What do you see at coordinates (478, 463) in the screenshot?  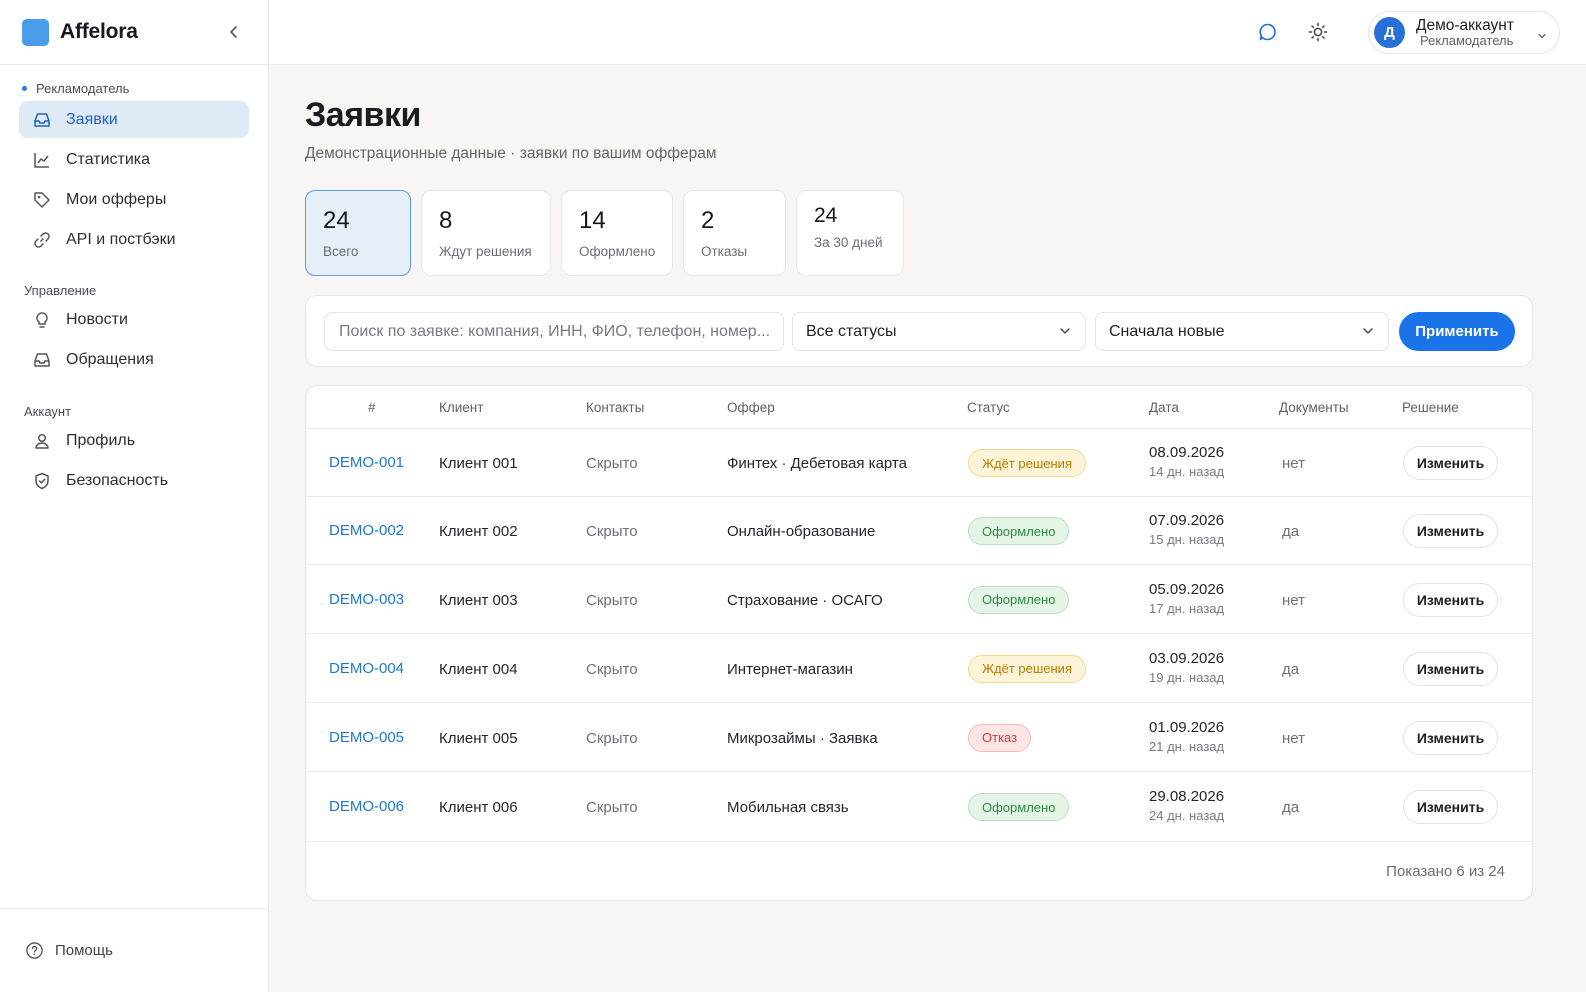 I see `client-name: Клиент 001` at bounding box center [478, 463].